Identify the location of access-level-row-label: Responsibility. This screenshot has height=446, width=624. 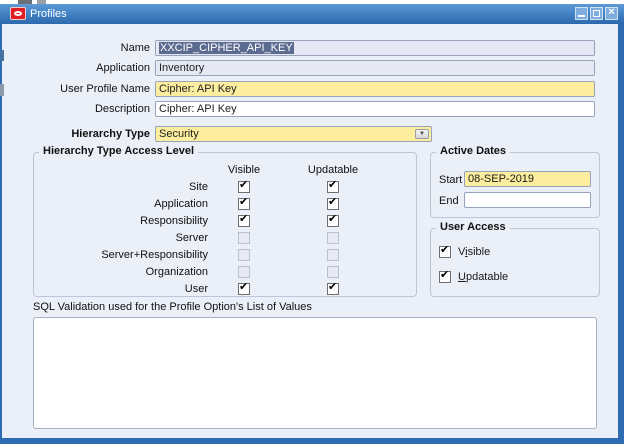
(174, 221).